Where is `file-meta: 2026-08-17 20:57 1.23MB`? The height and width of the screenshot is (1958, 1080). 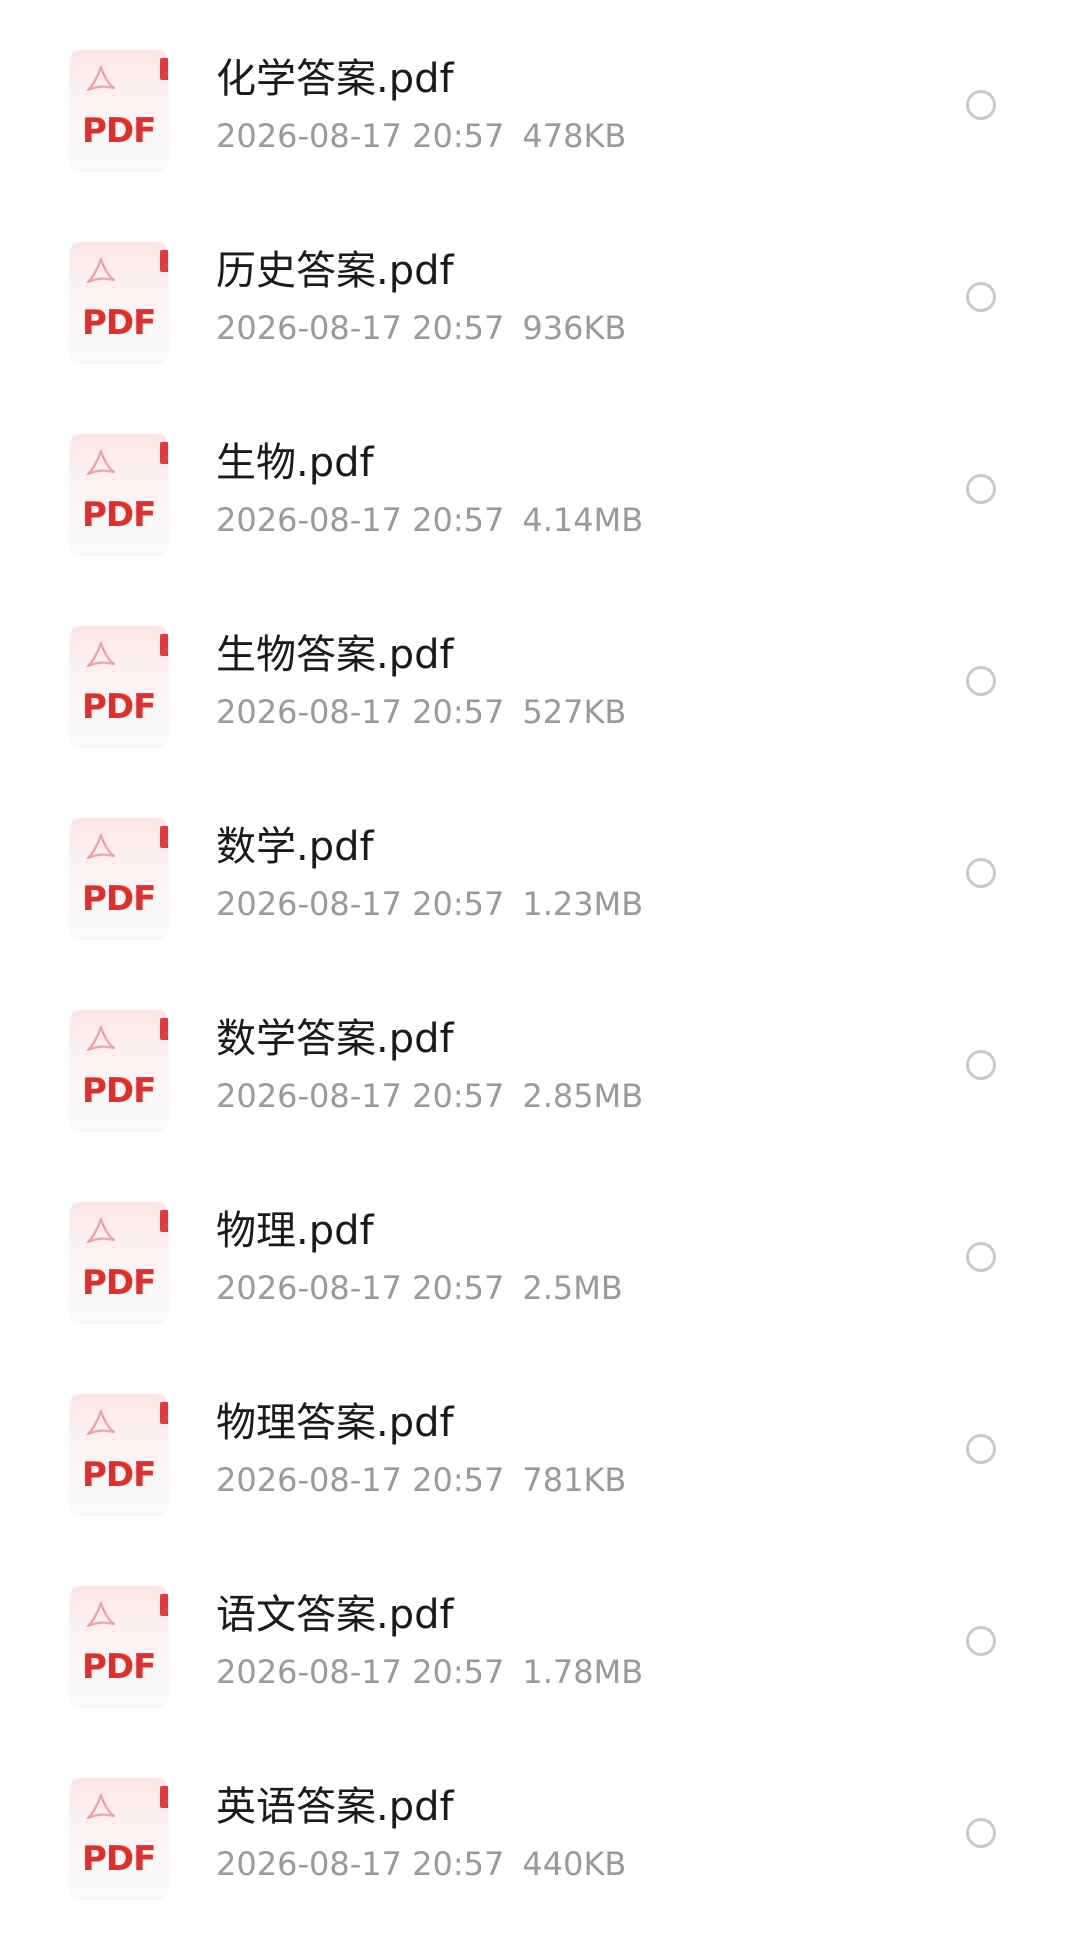 file-meta: 2026-08-17 20:57 1.23MB is located at coordinates (430, 904).